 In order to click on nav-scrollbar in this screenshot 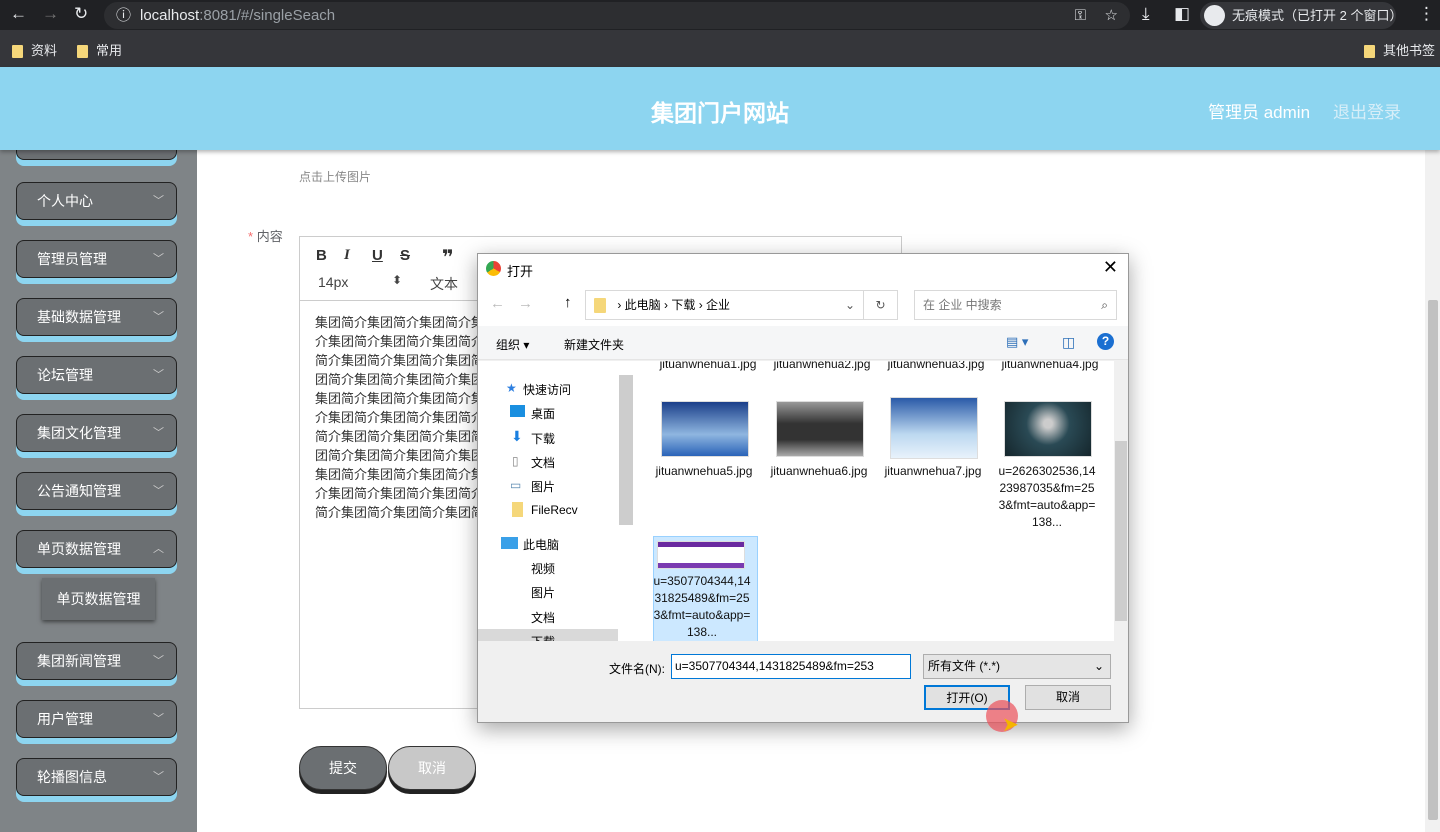, I will do `click(626, 450)`.